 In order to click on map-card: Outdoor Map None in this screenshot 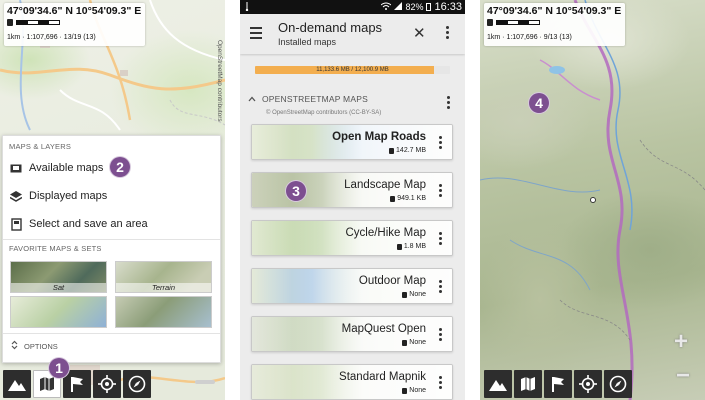, I will do `click(352, 286)`.